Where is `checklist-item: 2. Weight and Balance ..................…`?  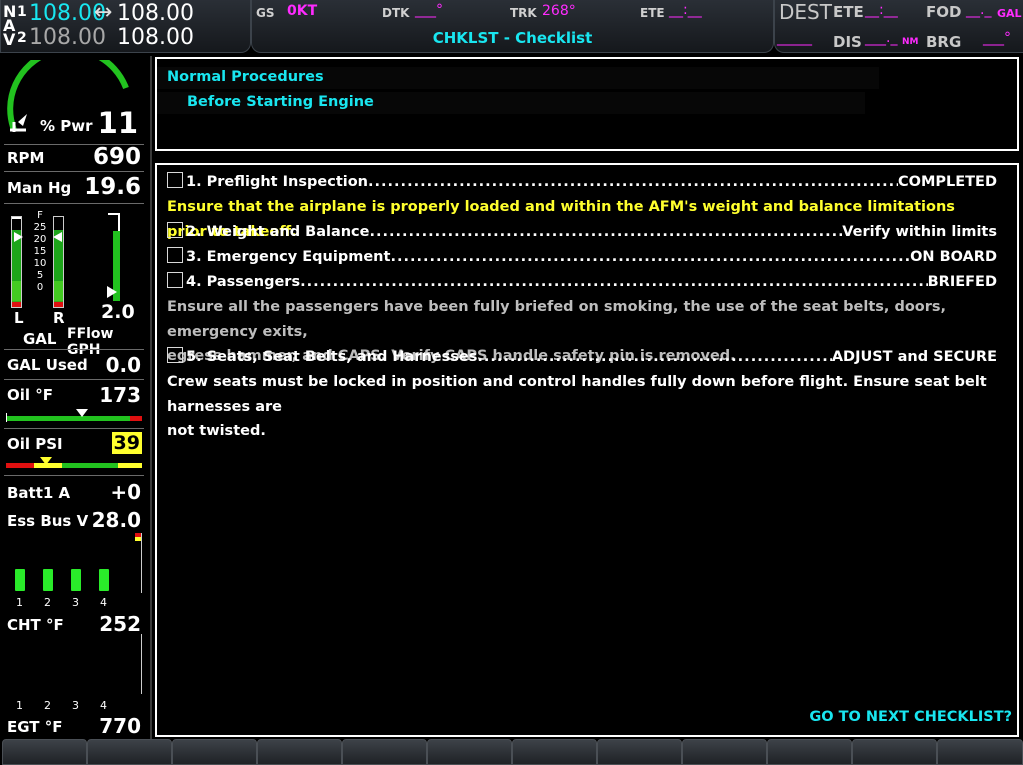 checklist-item: 2. Weight and Balance ..................… is located at coordinates (582, 232).